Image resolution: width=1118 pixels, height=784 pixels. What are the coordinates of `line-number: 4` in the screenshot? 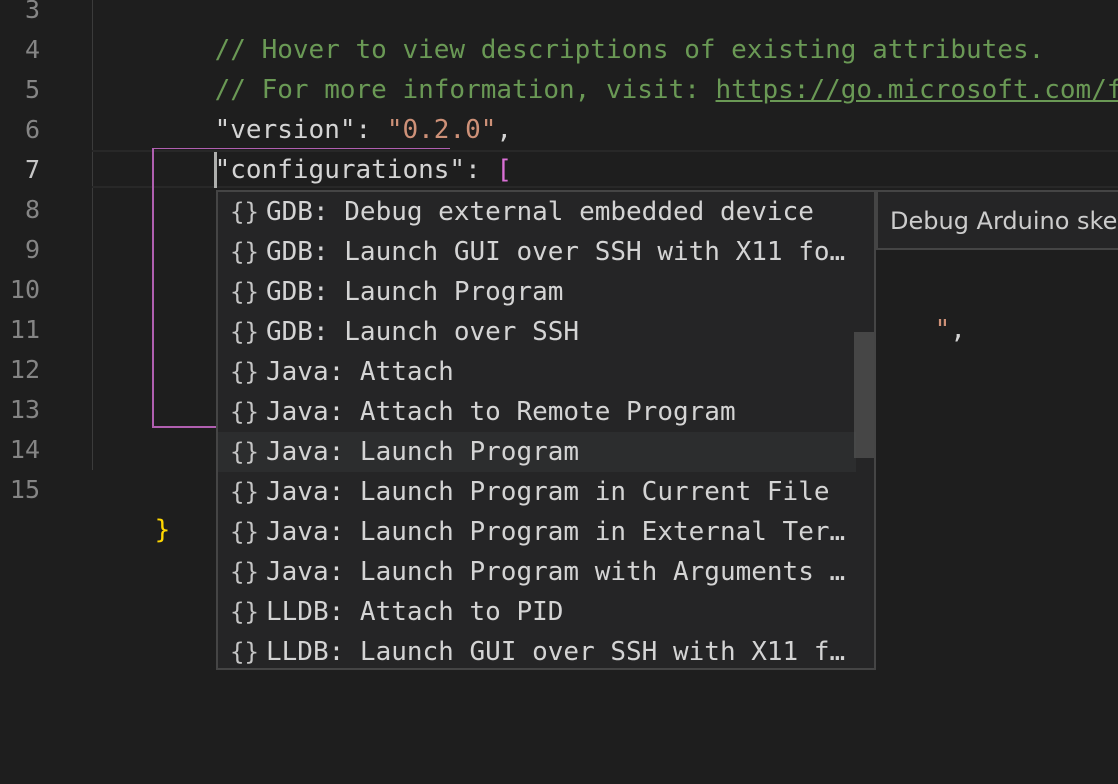 It's located at (32, 49).